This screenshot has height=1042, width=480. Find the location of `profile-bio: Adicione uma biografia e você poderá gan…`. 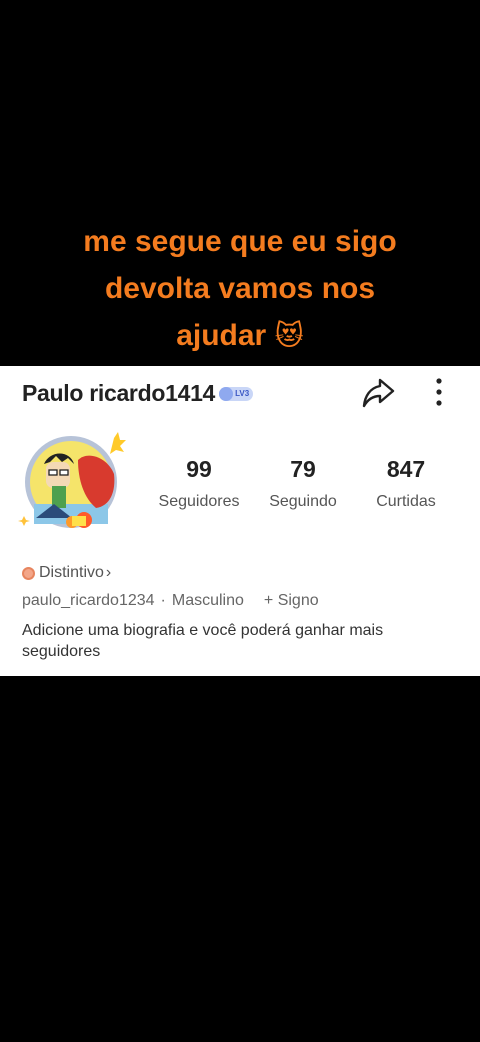

profile-bio: Adicione uma biografia e você poderá gan… is located at coordinates (242, 641).